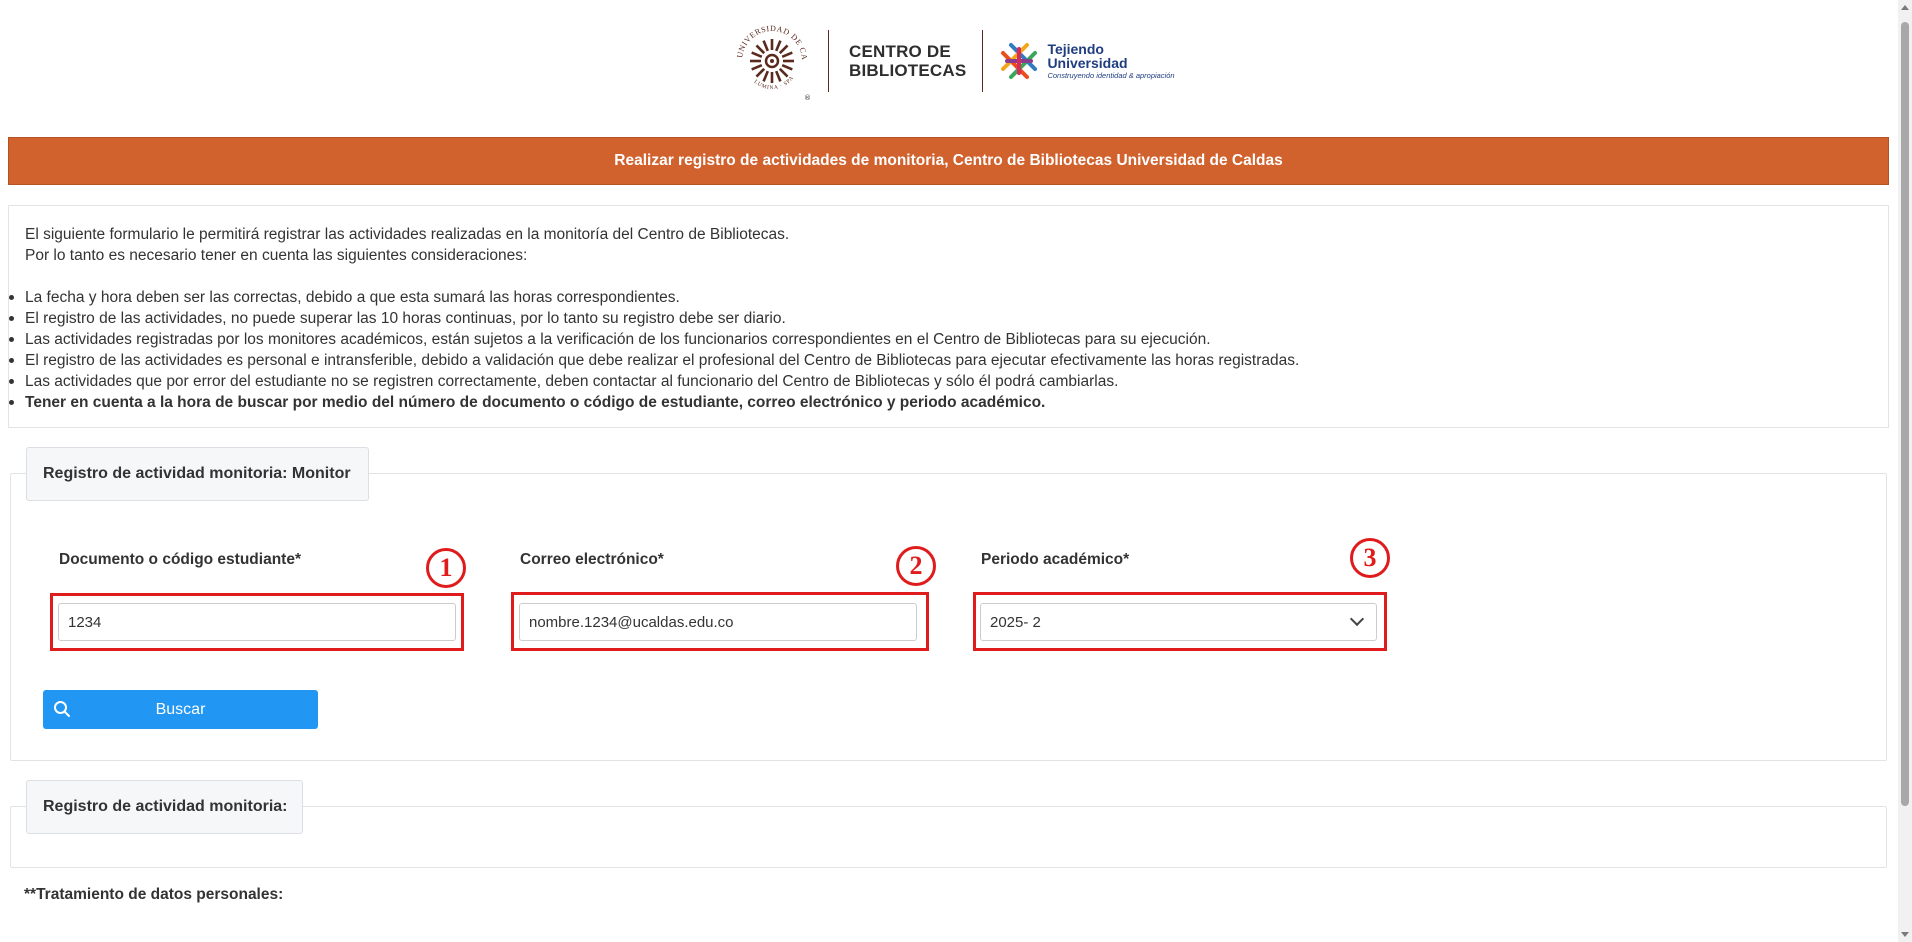 This screenshot has height=942, width=1912. I want to click on search-icon, so click(62, 709).